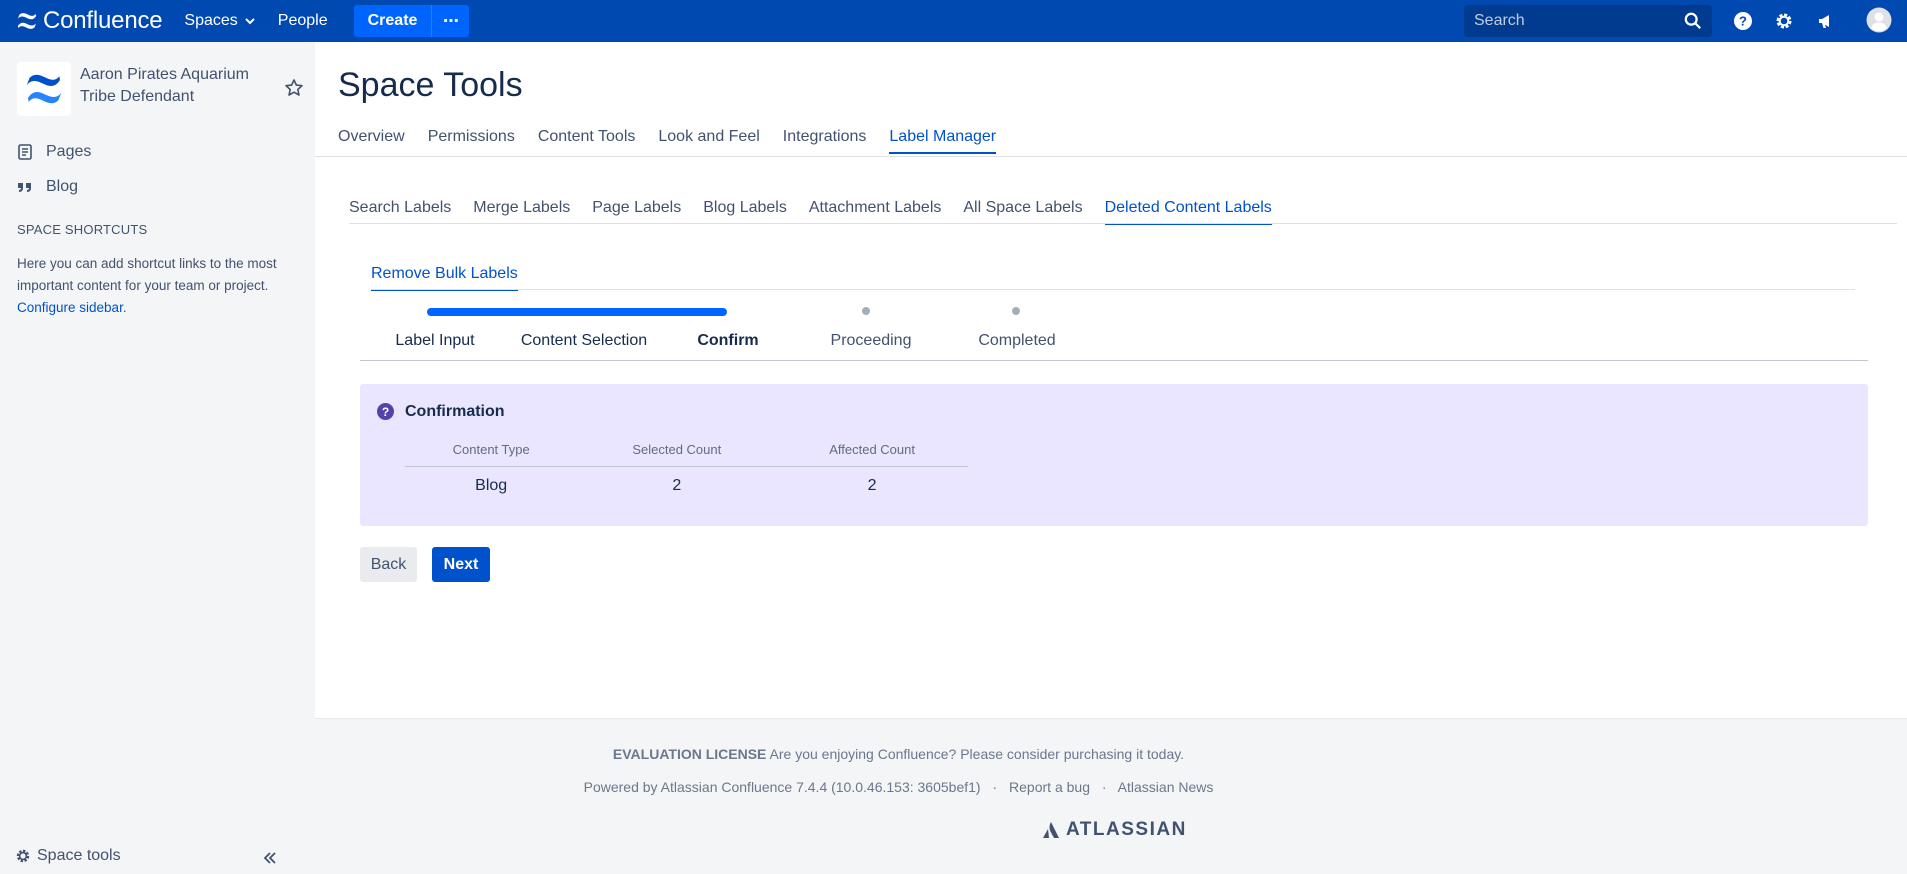 This screenshot has width=1907, height=874. Describe the element at coordinates (1123, 223) in the screenshot. I see `subtabs-divider` at that location.